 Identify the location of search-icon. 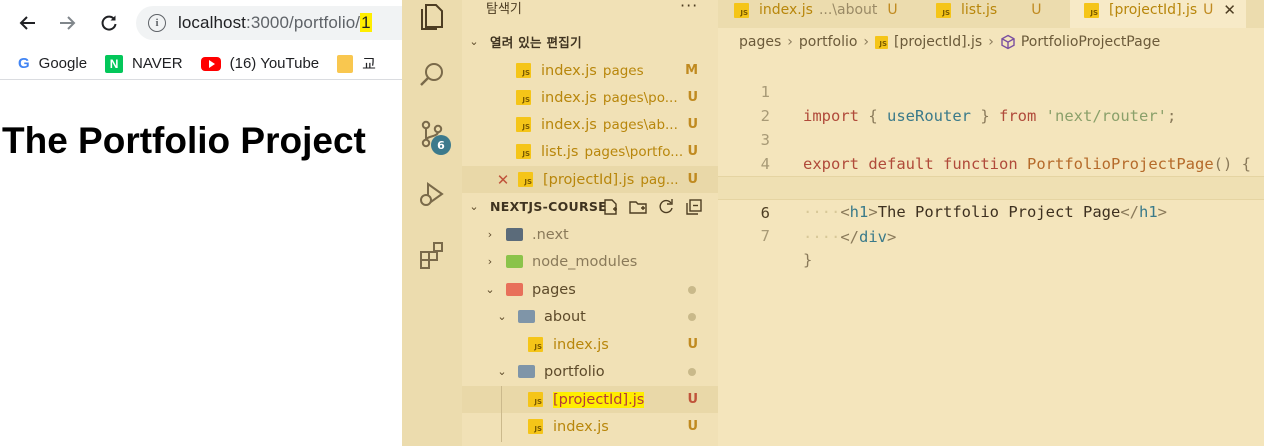
(431, 74).